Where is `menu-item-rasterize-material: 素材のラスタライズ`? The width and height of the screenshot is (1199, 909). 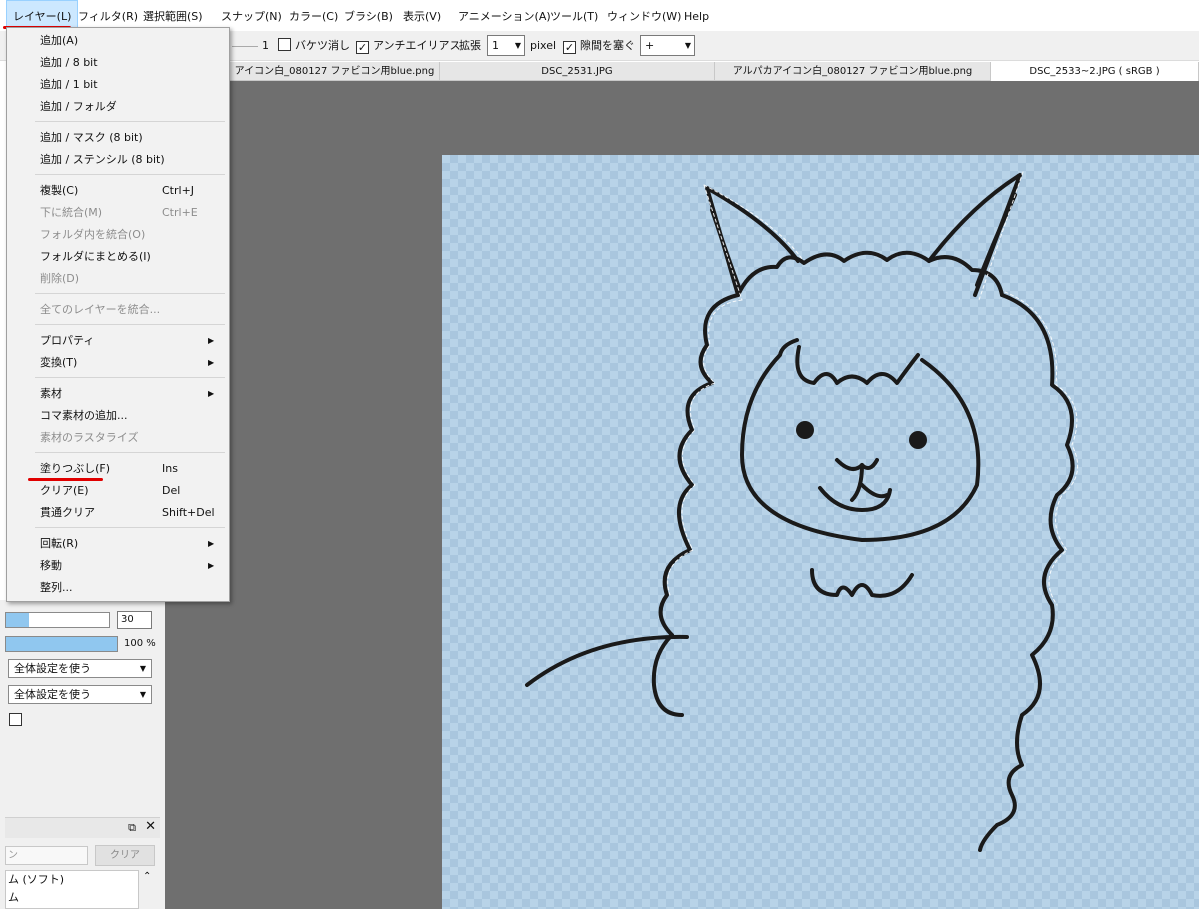
menu-item-rasterize-material: 素材のラスタライズ is located at coordinates (118, 438).